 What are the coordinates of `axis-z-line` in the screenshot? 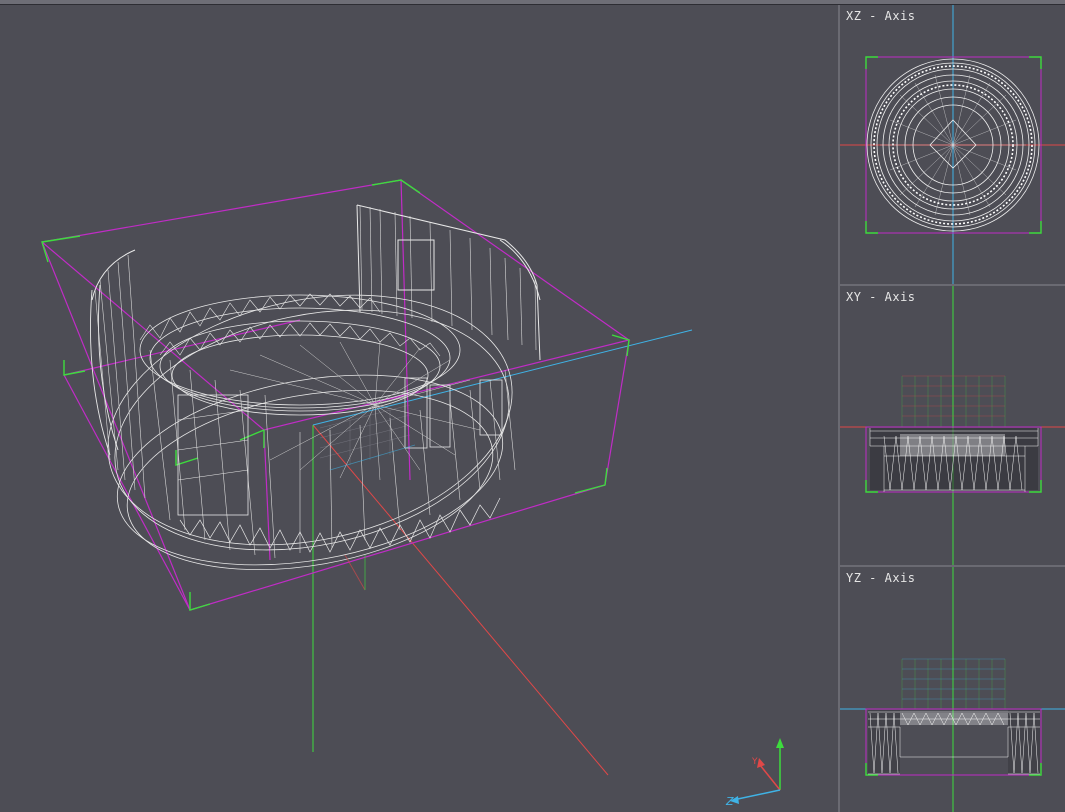 It's located at (502, 377).